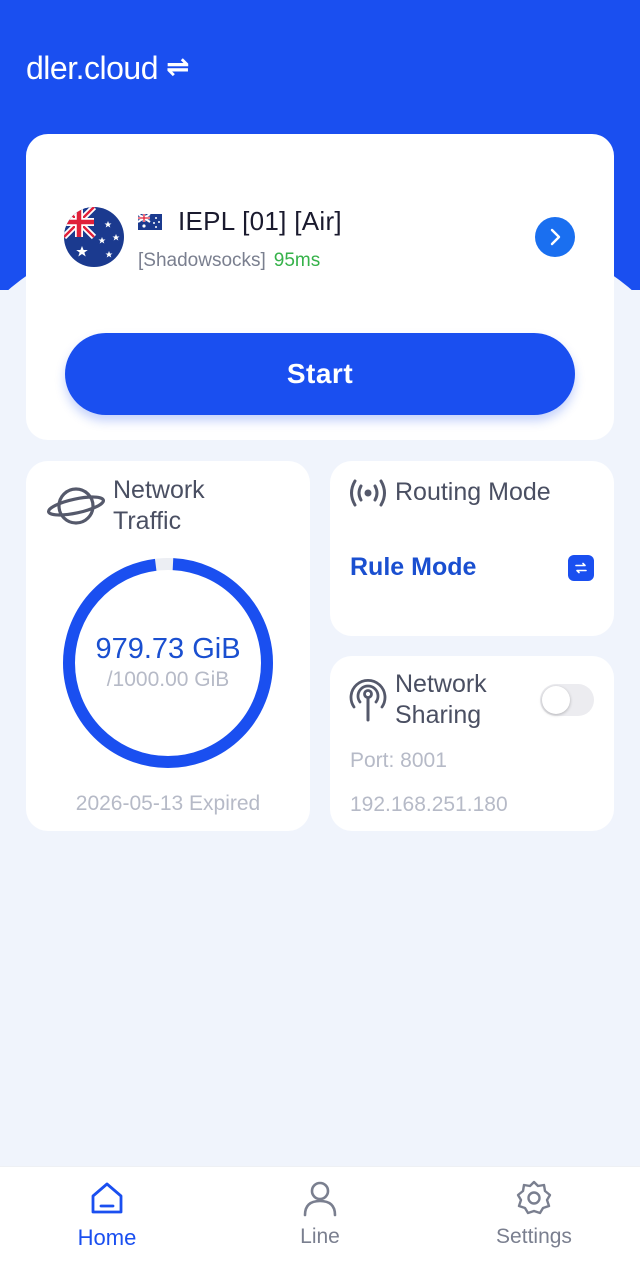 This screenshot has height=1280, width=640. Describe the element at coordinates (472, 548) in the screenshot. I see `routing-card: Routing Mode Rule Mode` at that location.